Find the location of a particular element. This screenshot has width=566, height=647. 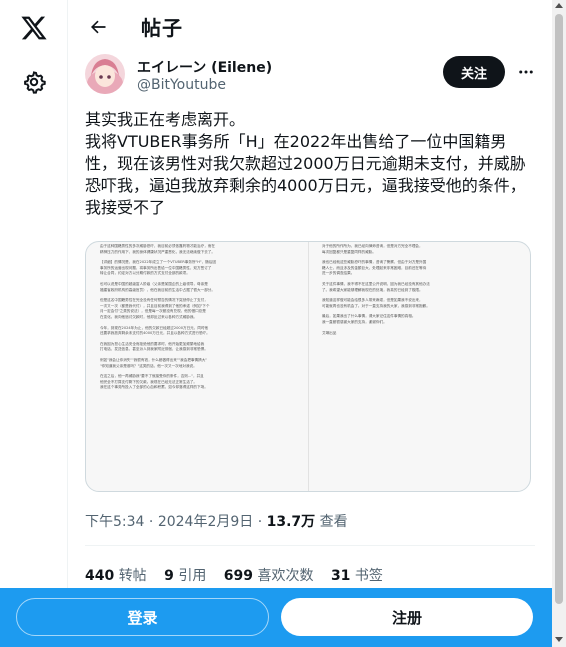

engagement-stats: 440 转帖 9 引用 699 喜欢次数 31 书签 is located at coordinates (240, 575).